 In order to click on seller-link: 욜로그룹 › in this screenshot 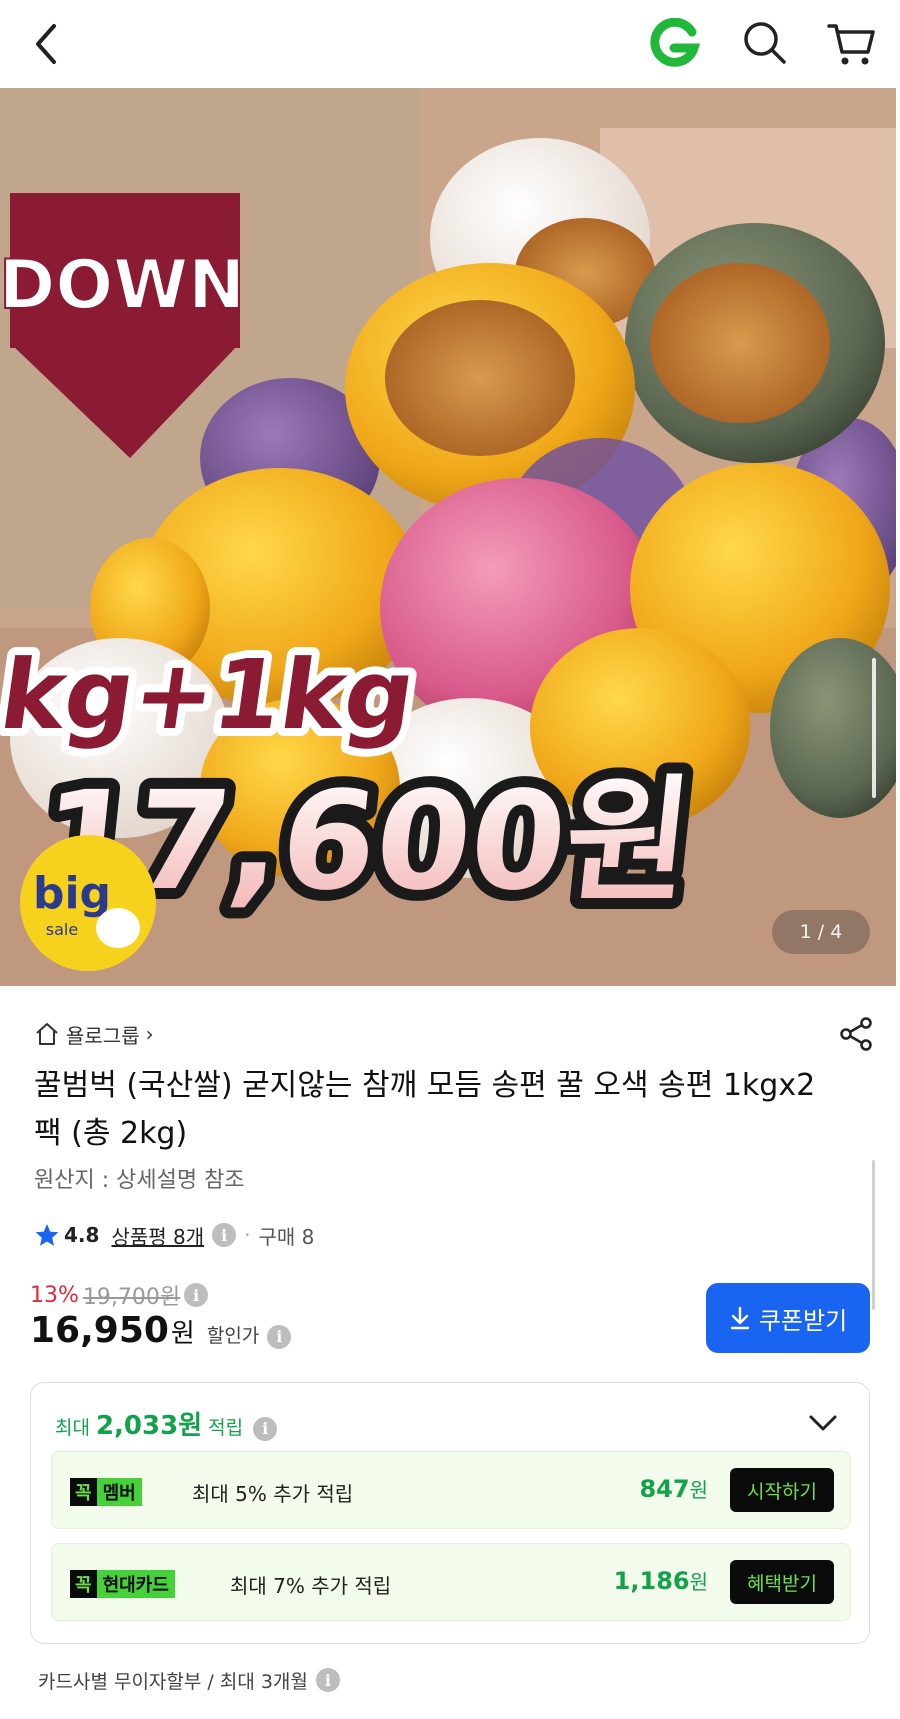, I will do `click(94, 1034)`.